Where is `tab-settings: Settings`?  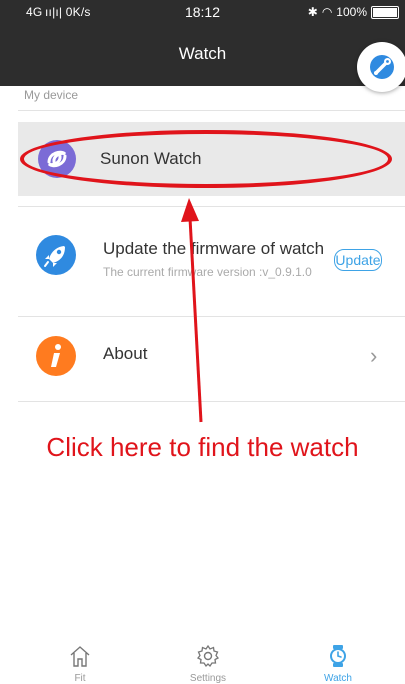
tab-settings: Settings is located at coordinates (208, 664).